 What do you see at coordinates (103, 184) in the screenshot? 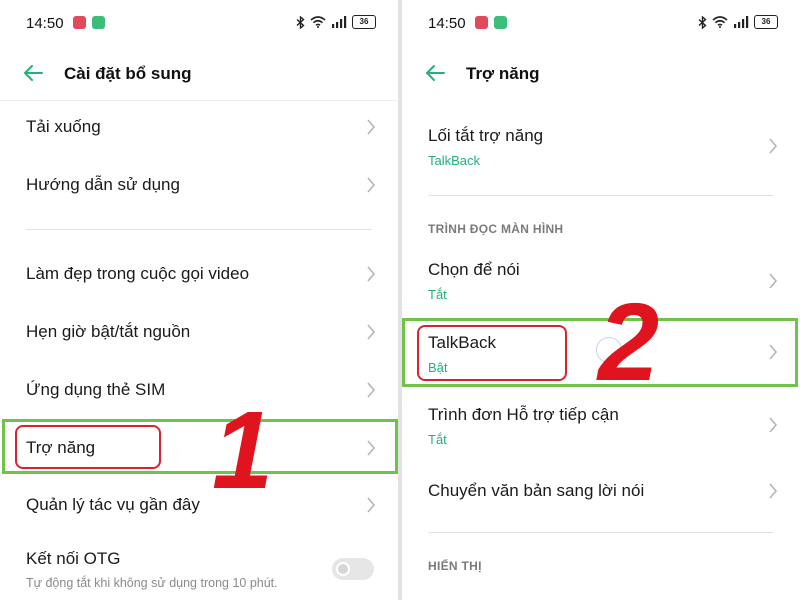
I see `menu-item-label: Hướng dẫn sử dụng` at bounding box center [103, 184].